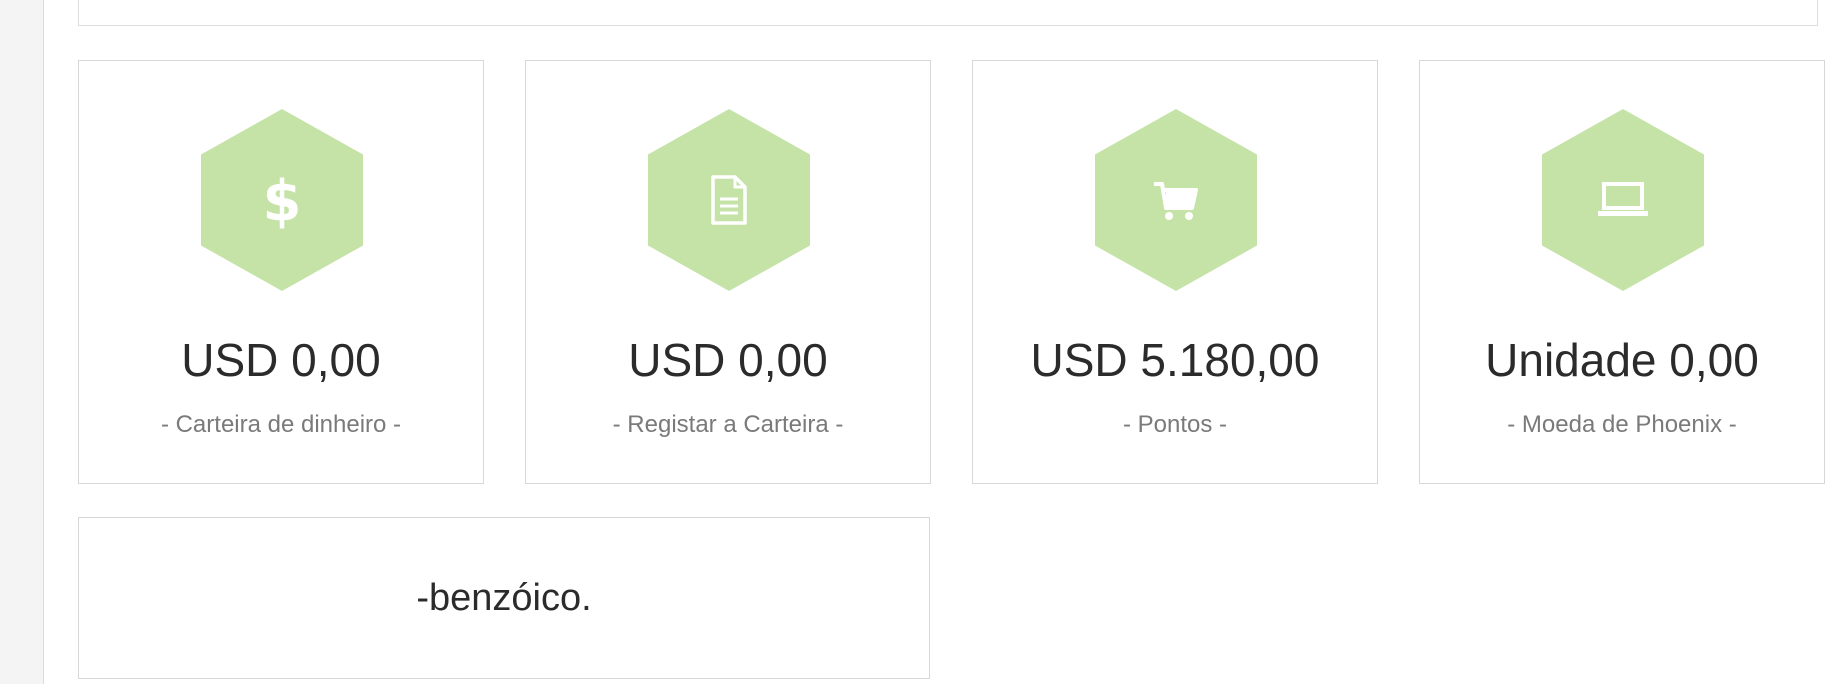  I want to click on wallet-card-phoenix: Unidade 0,00 - Moeda de Phoenix -, so click(1622, 272).